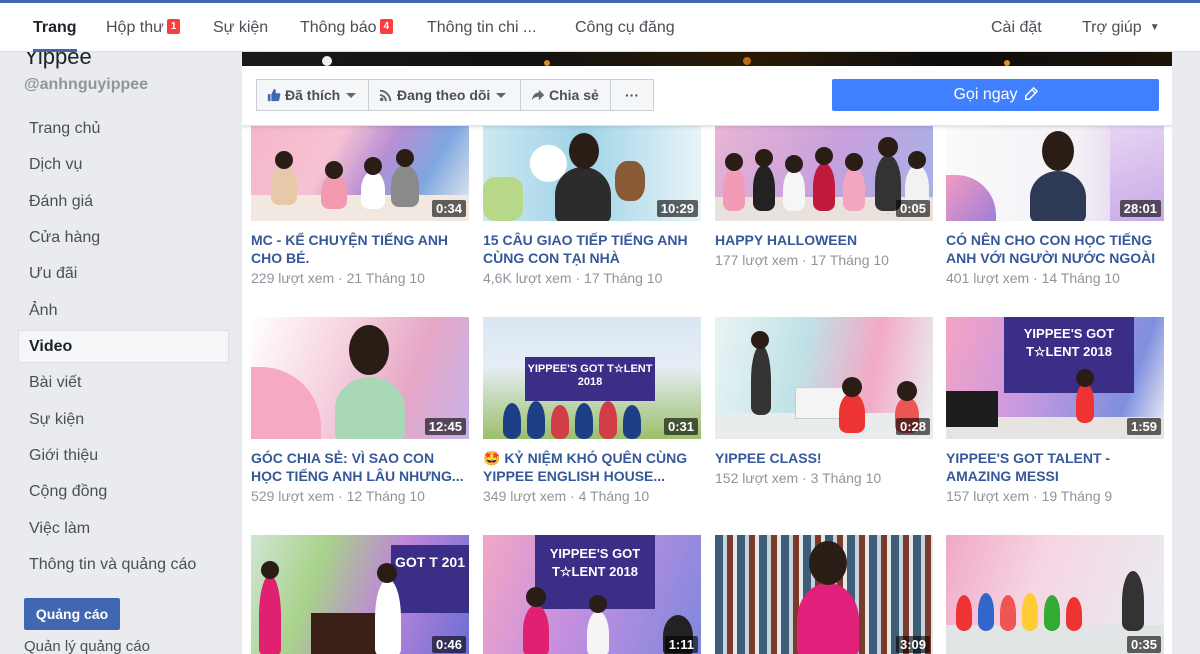 This screenshot has height=654, width=1200. I want to click on video-card: GOT T 201 0:46, so click(360, 594).